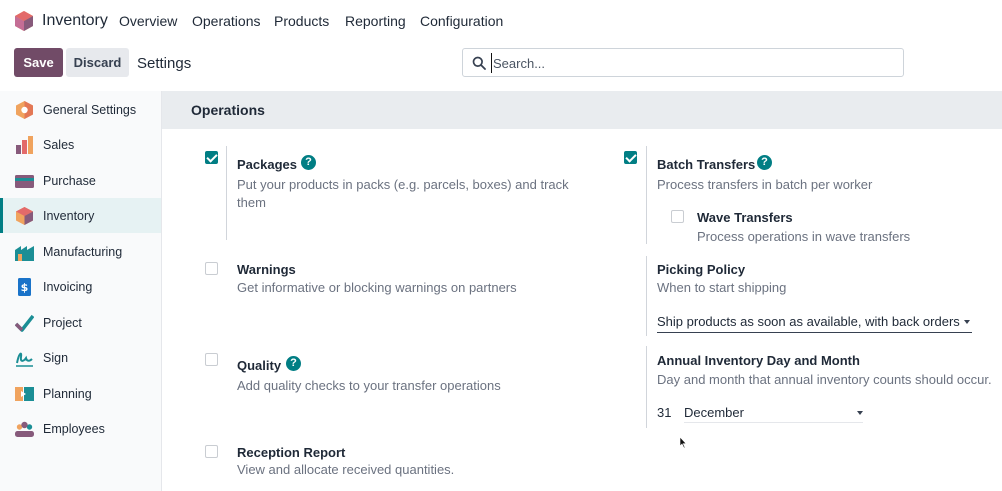 This screenshot has height=491, width=1002. What do you see at coordinates (56, 358) in the screenshot?
I see `sidebar-item-label: Sign` at bounding box center [56, 358].